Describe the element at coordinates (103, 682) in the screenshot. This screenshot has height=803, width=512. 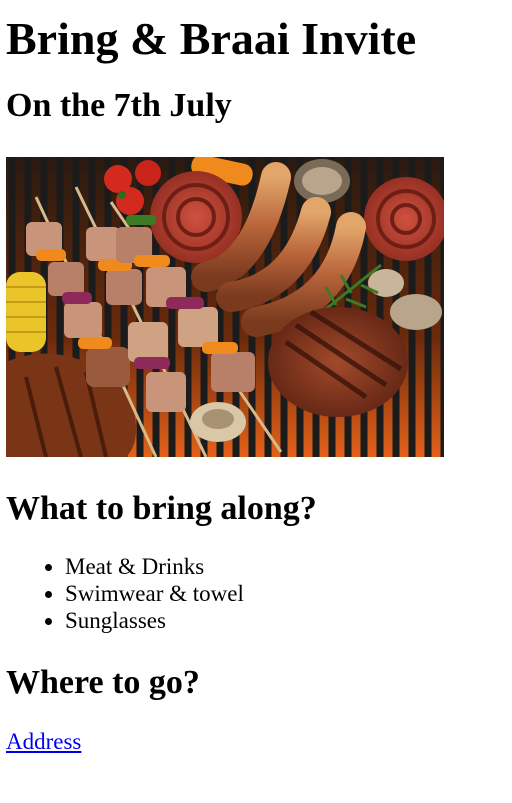
I see `where-heading: Where to go?` at that location.